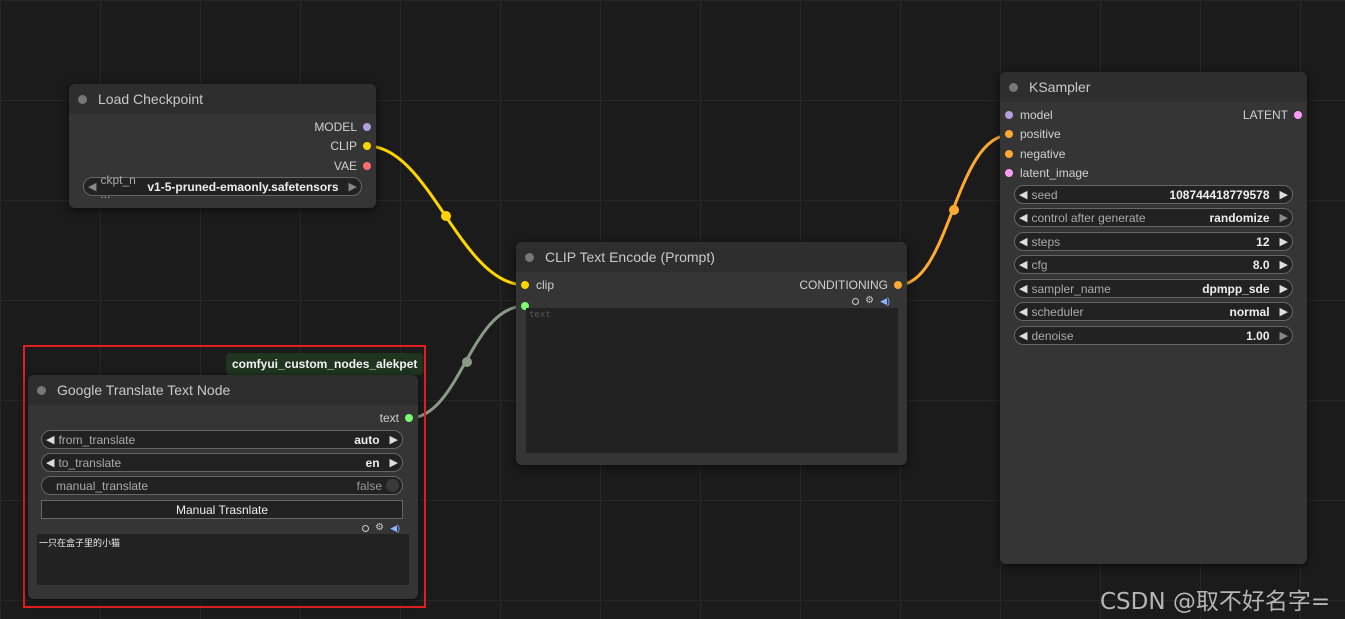 The width and height of the screenshot is (1345, 619). What do you see at coordinates (1215, 602) in the screenshot?
I see `watermark-text: CSDN @取不好名字=` at bounding box center [1215, 602].